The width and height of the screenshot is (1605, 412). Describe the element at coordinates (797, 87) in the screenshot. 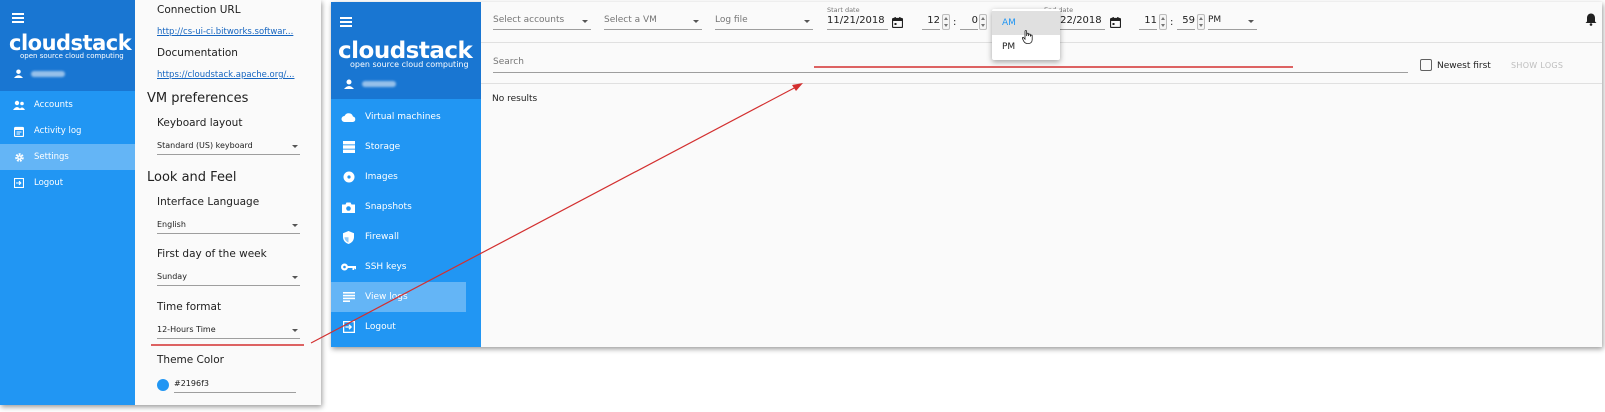

I see `annotation-arrowhead` at that location.